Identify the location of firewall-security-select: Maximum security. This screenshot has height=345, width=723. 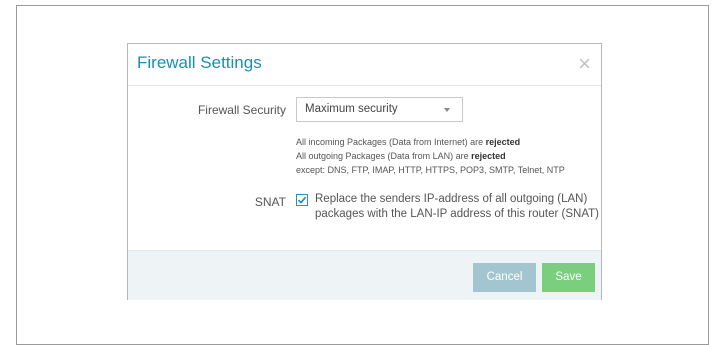
(379, 109).